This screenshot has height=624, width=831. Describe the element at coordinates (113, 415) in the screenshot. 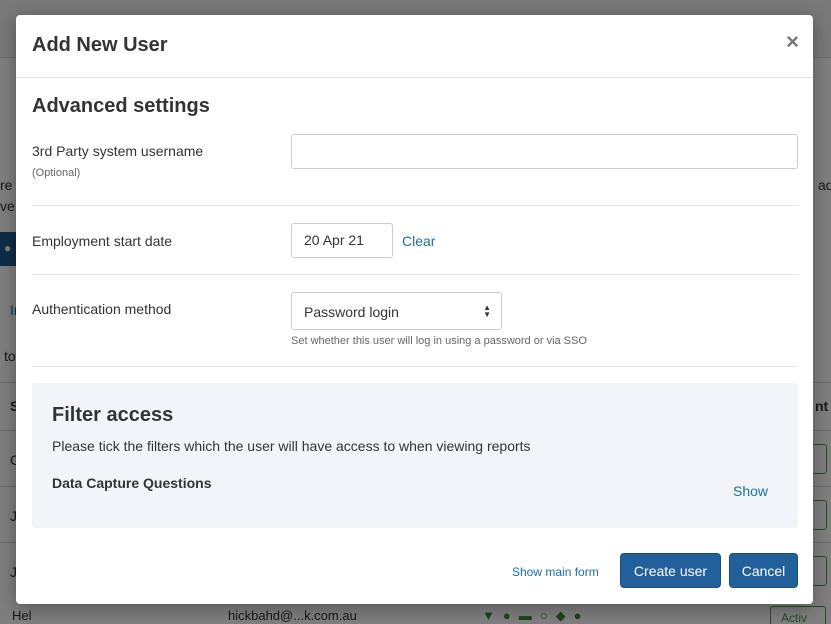

I see `filter-access-heading: Filter access` at that location.